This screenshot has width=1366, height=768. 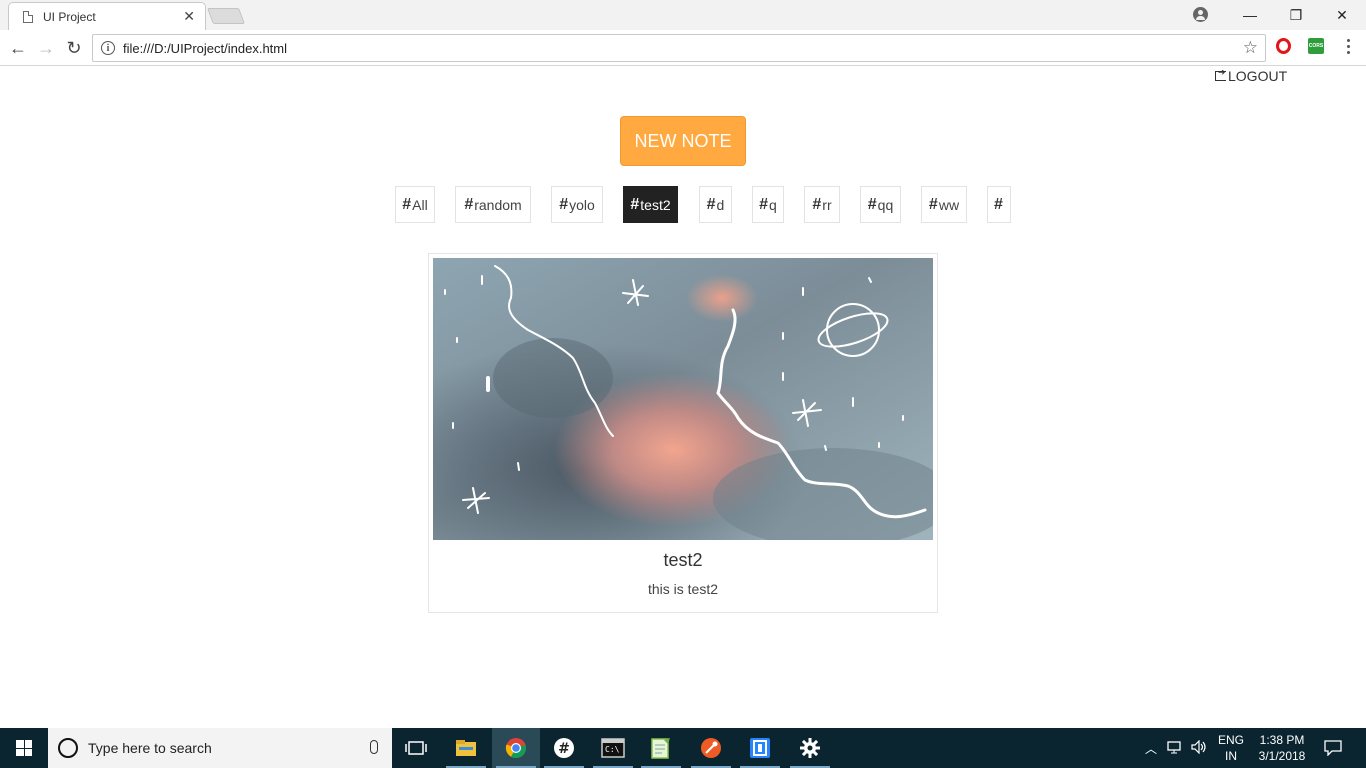 What do you see at coordinates (760, 748) in the screenshot?
I see `sourcetree-icon` at bounding box center [760, 748].